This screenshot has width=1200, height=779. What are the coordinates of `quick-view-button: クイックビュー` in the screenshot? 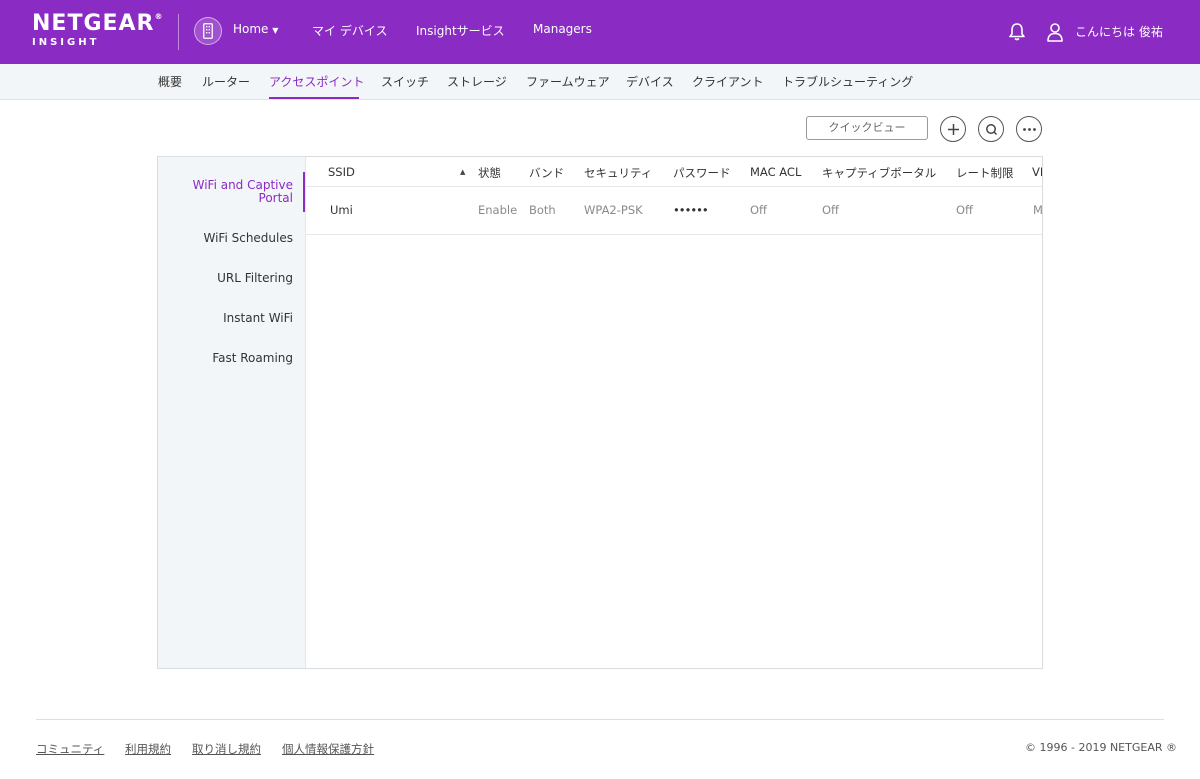 It's located at (867, 128).